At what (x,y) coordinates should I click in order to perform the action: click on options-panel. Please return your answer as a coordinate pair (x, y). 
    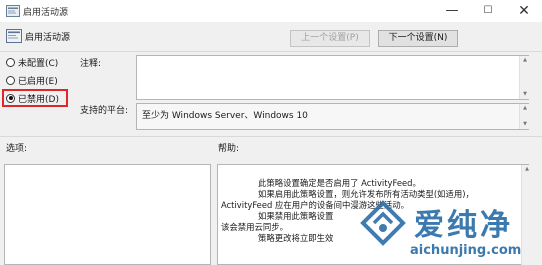
    Looking at the image, I should click on (107, 214).